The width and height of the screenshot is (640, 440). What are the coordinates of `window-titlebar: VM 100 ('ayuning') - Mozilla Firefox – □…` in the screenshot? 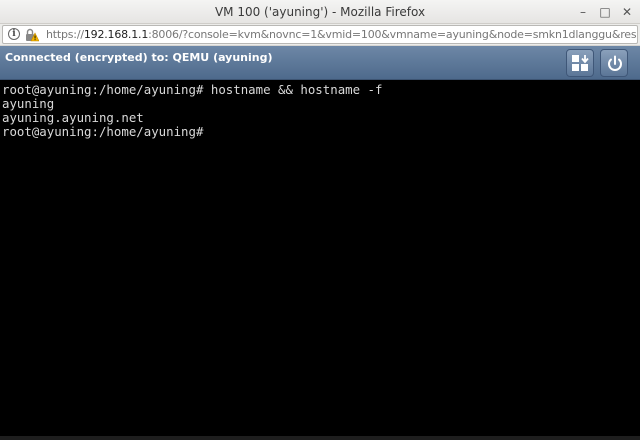 It's located at (320, 12).